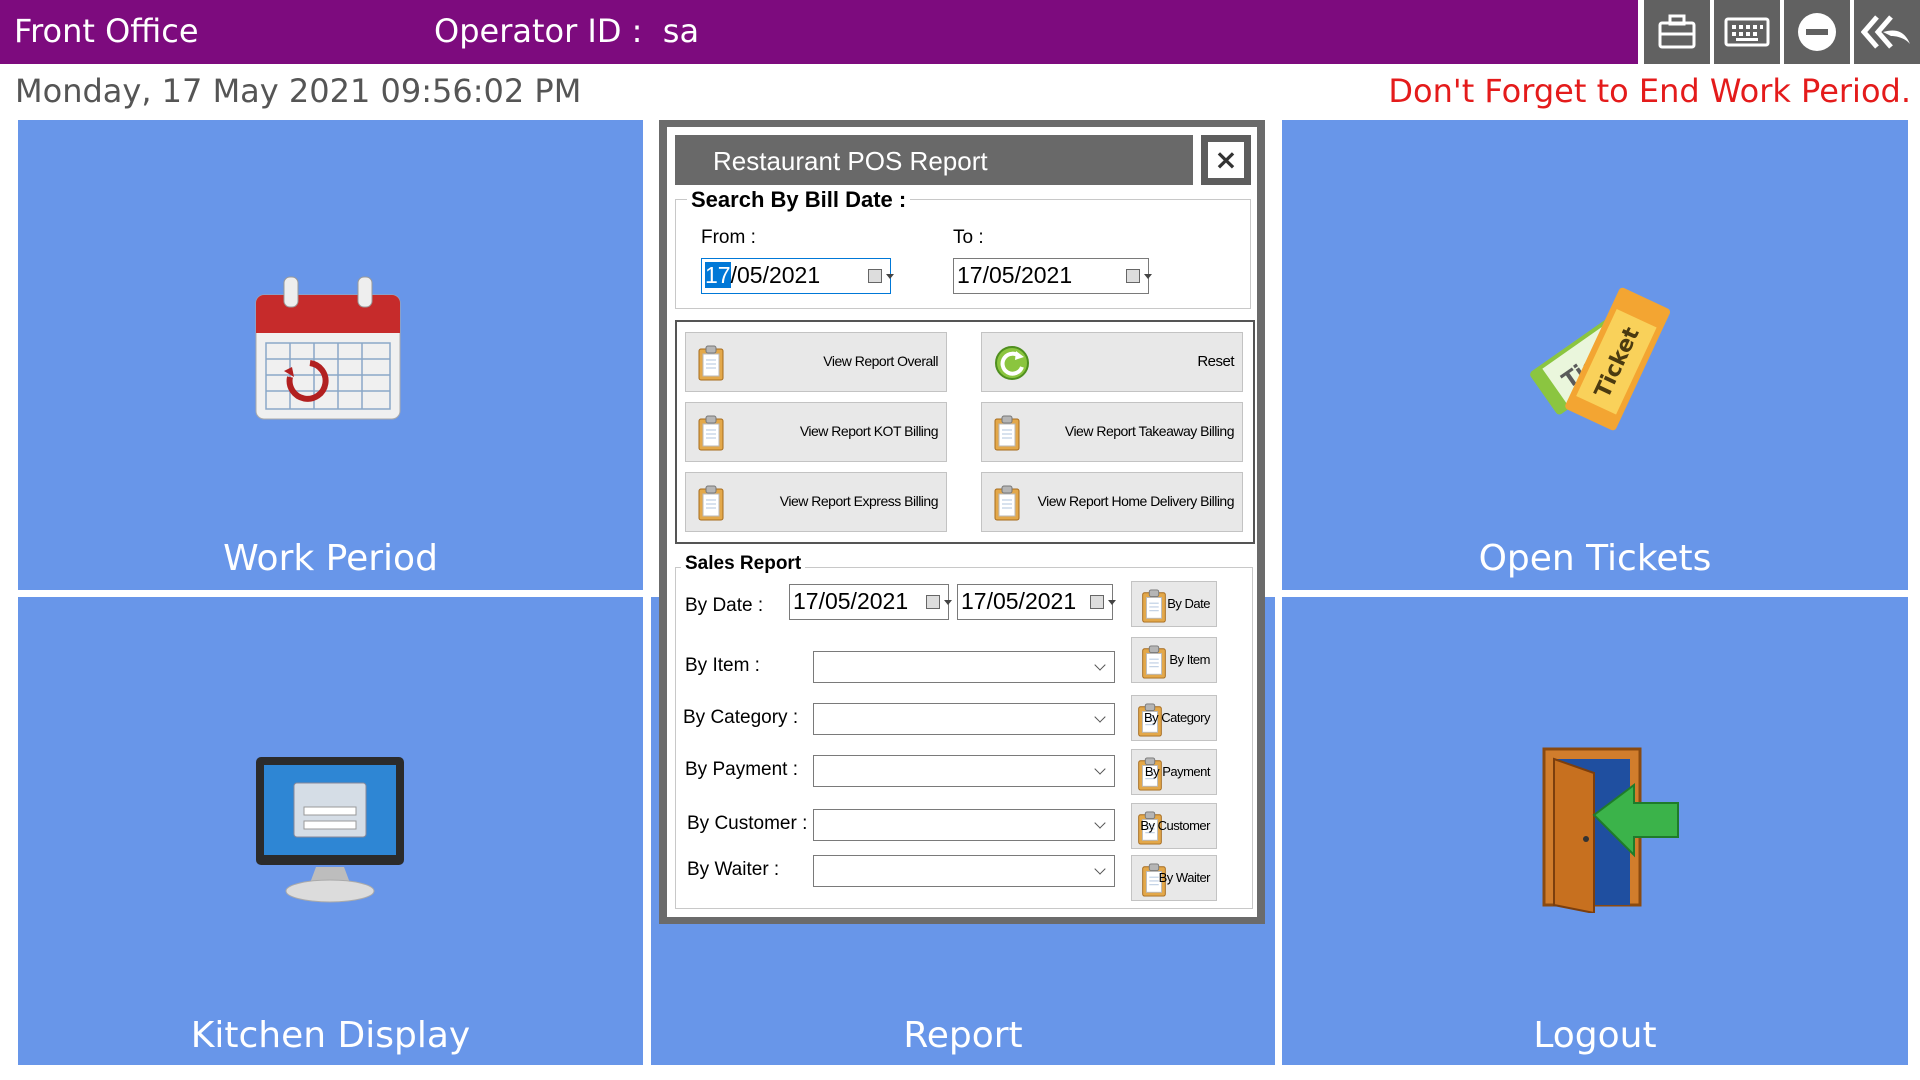 This screenshot has width=1920, height=1080. I want to click on tile-label-work-period: Work Period, so click(330, 558).